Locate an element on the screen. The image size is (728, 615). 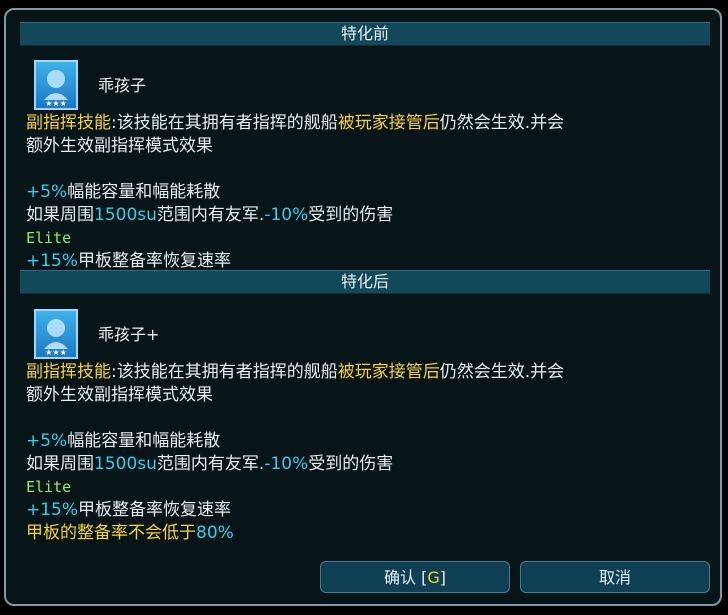
header-before: 特化前 is located at coordinates (365, 34).